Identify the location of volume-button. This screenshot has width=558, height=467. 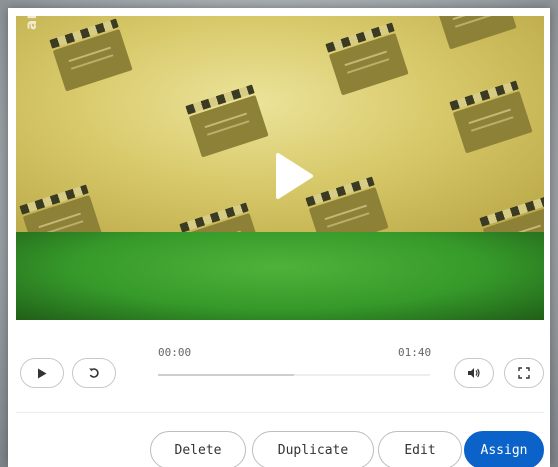
(474, 373).